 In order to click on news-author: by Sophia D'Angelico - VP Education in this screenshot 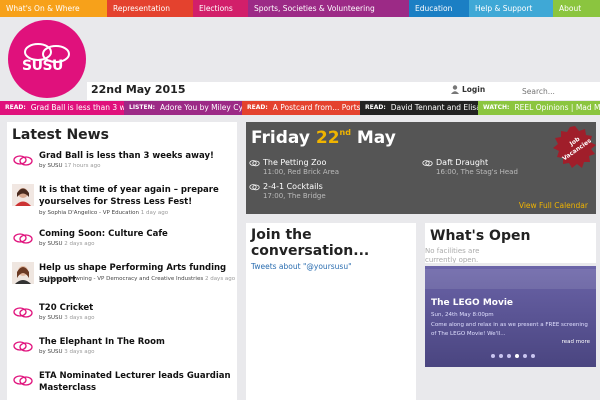, I will do `click(89, 213)`.